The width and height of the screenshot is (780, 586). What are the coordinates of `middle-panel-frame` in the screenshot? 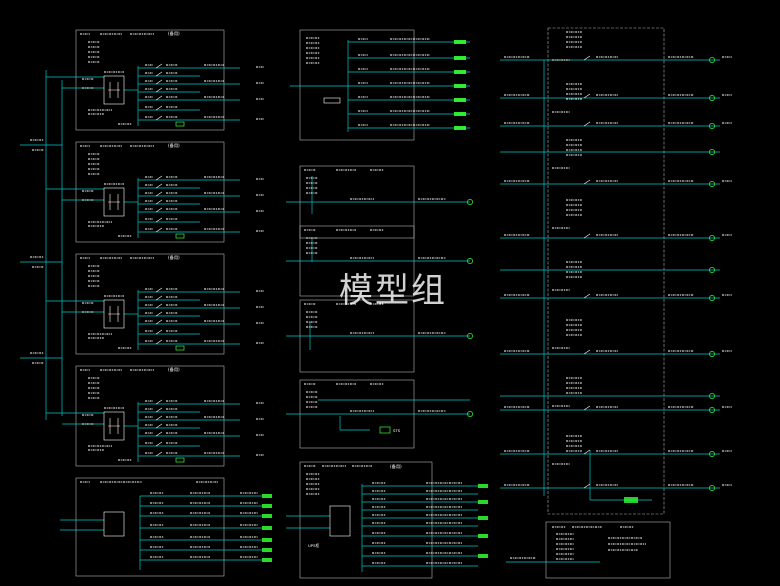 It's located at (357, 85).